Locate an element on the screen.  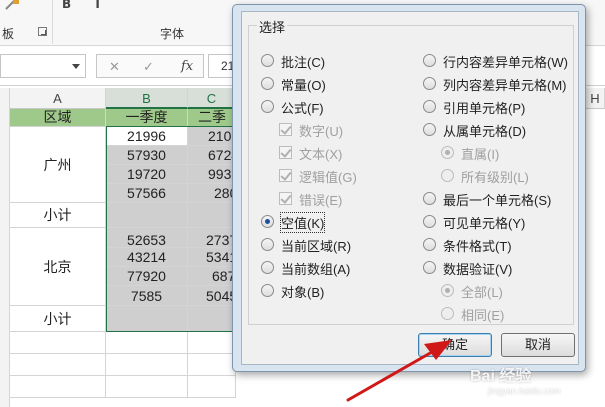
option-label: 最后一个单元格(S) is located at coordinates (497, 200).